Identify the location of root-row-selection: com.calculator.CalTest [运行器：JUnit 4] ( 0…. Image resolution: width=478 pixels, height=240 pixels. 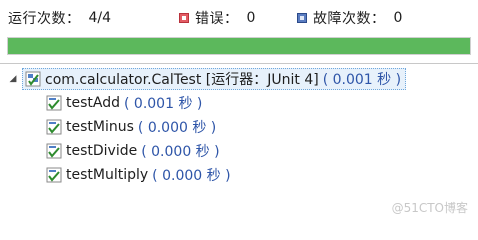
(214, 79).